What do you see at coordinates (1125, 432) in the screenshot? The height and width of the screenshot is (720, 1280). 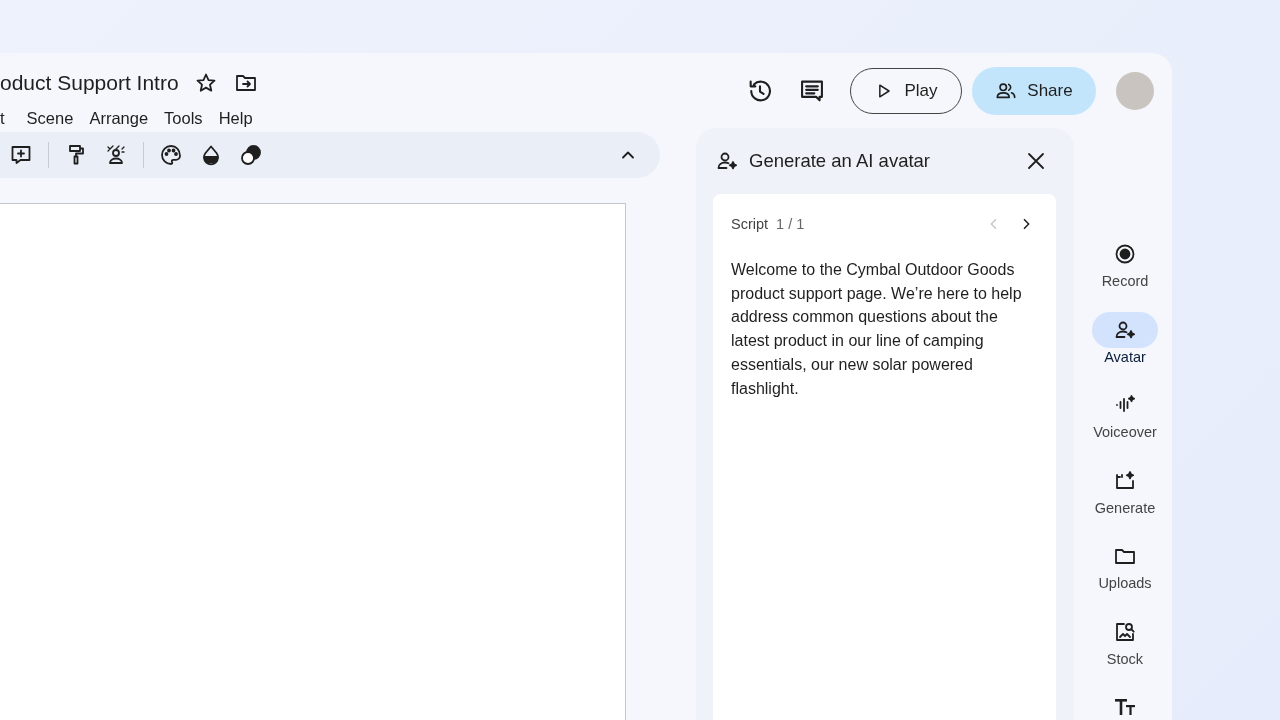 I see `rail-label: Voiceover` at bounding box center [1125, 432].